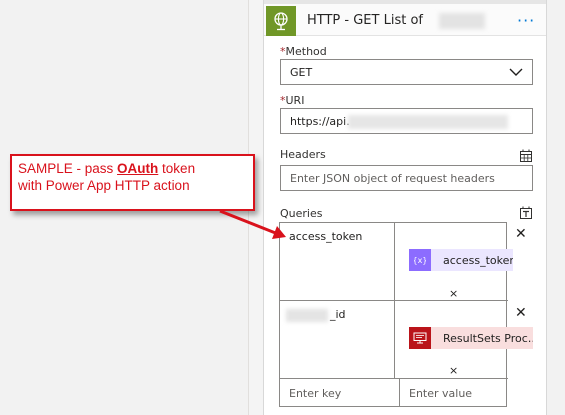 The width and height of the screenshot is (565, 415). What do you see at coordinates (420, 338) in the screenshot?
I see `sql-server-icon` at bounding box center [420, 338].